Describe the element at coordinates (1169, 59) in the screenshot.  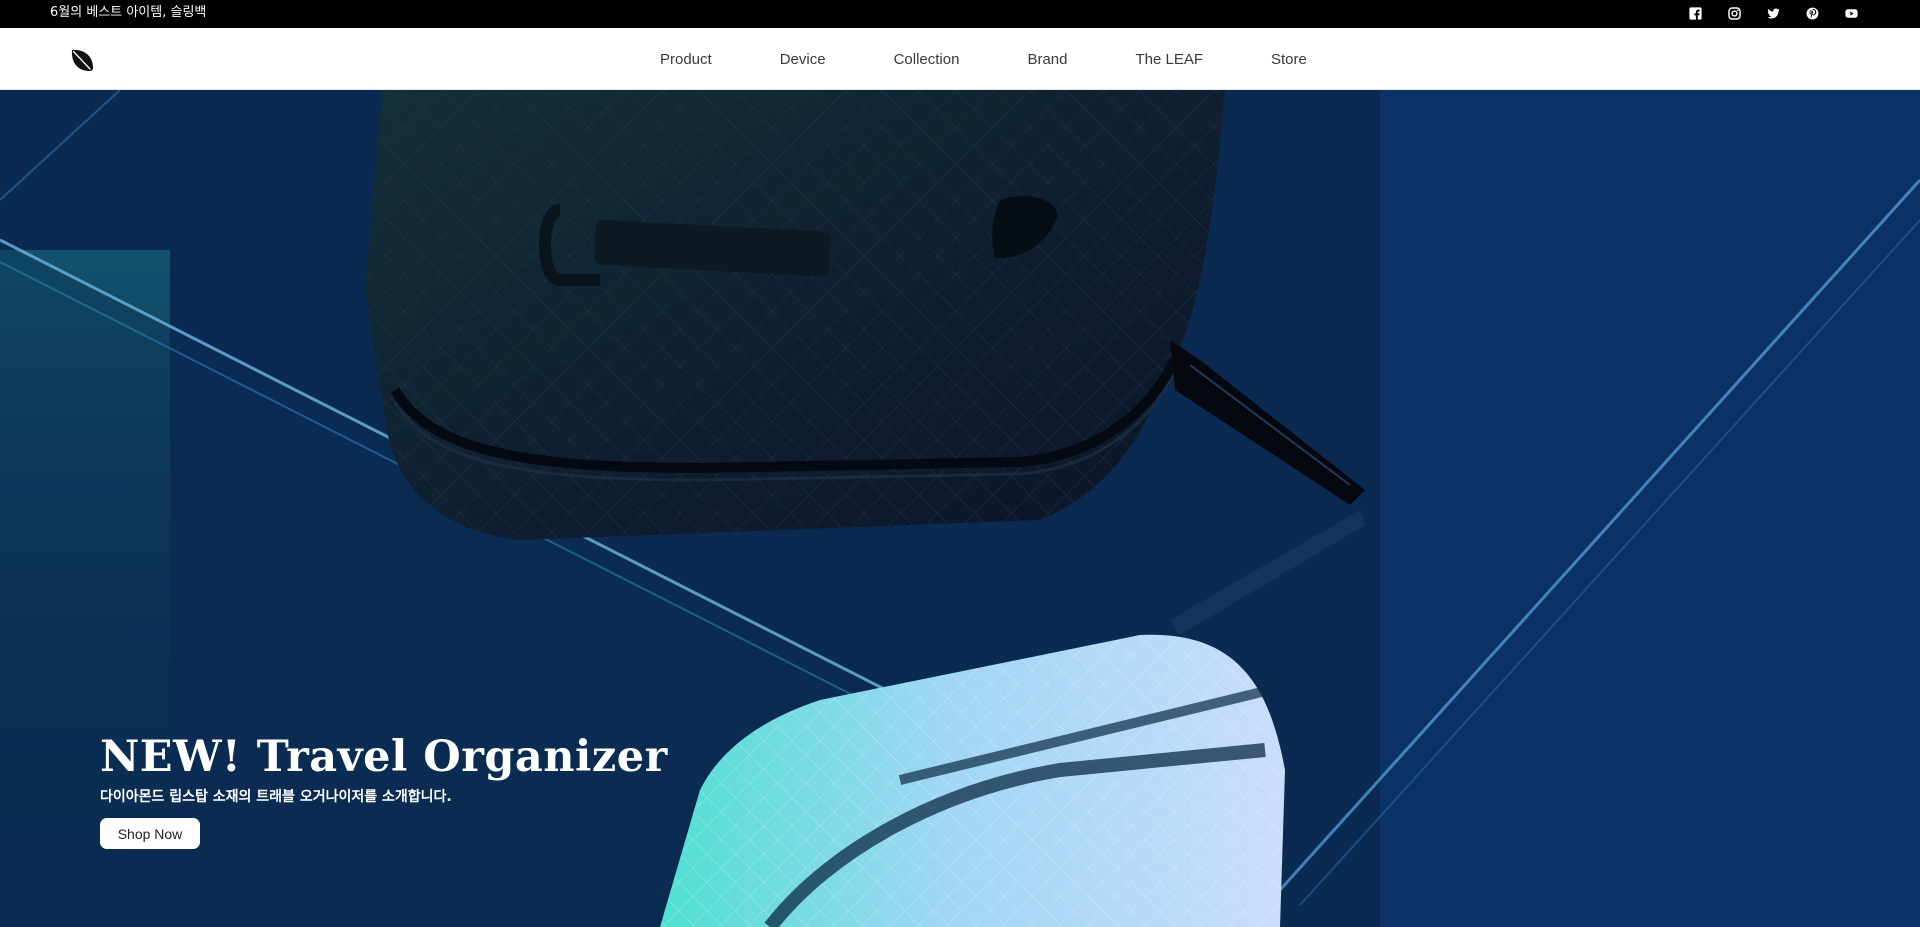
I see `nav-item-the-leaf: The LEAF` at that location.